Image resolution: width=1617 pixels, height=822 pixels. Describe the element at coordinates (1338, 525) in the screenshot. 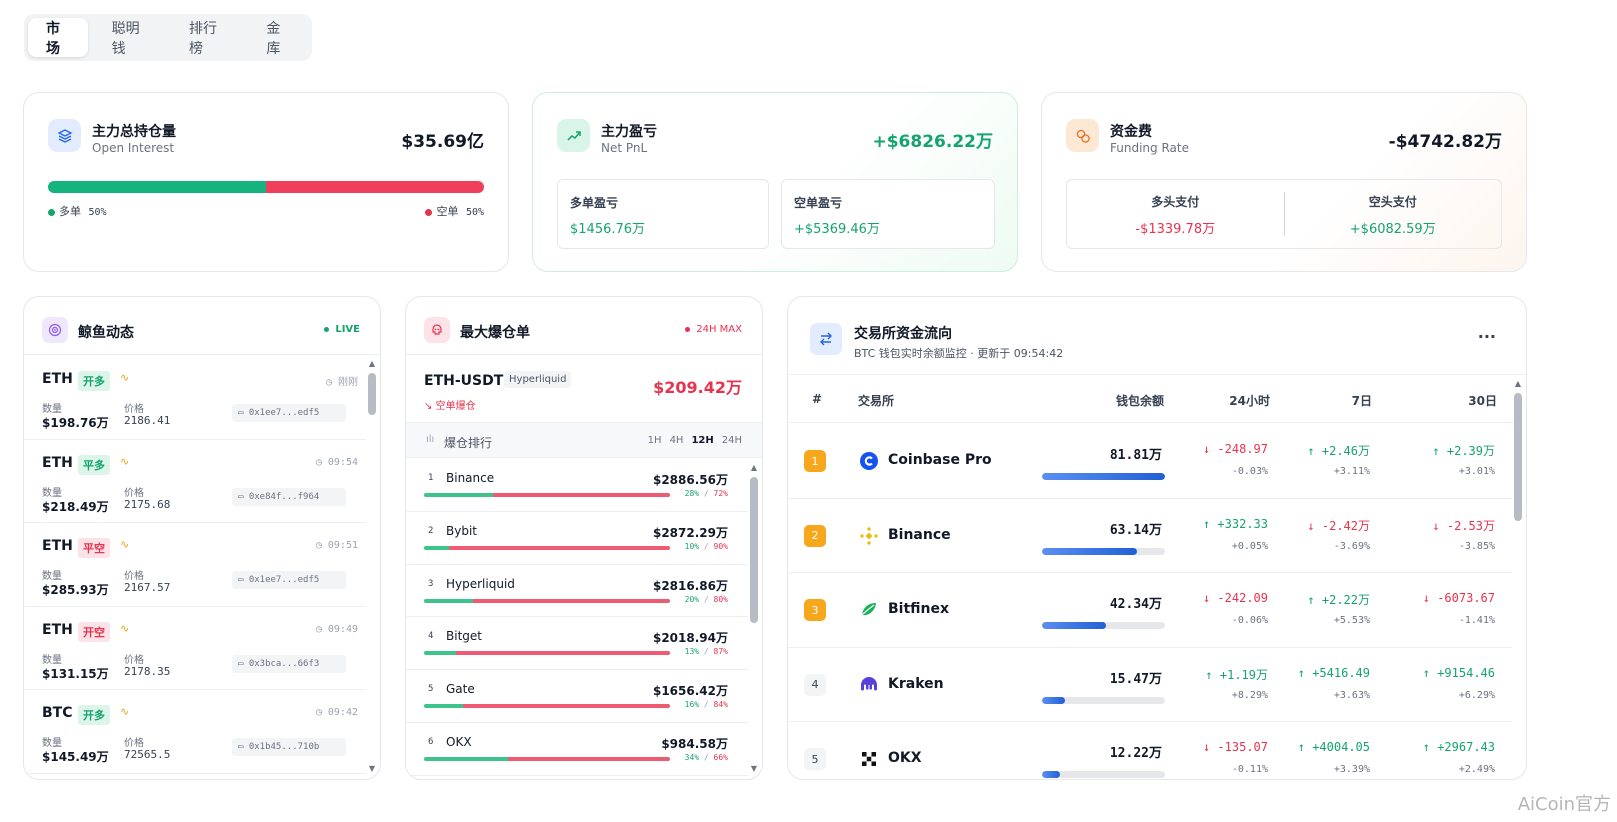

I see `change-d7: ↓ -2.42万` at that location.